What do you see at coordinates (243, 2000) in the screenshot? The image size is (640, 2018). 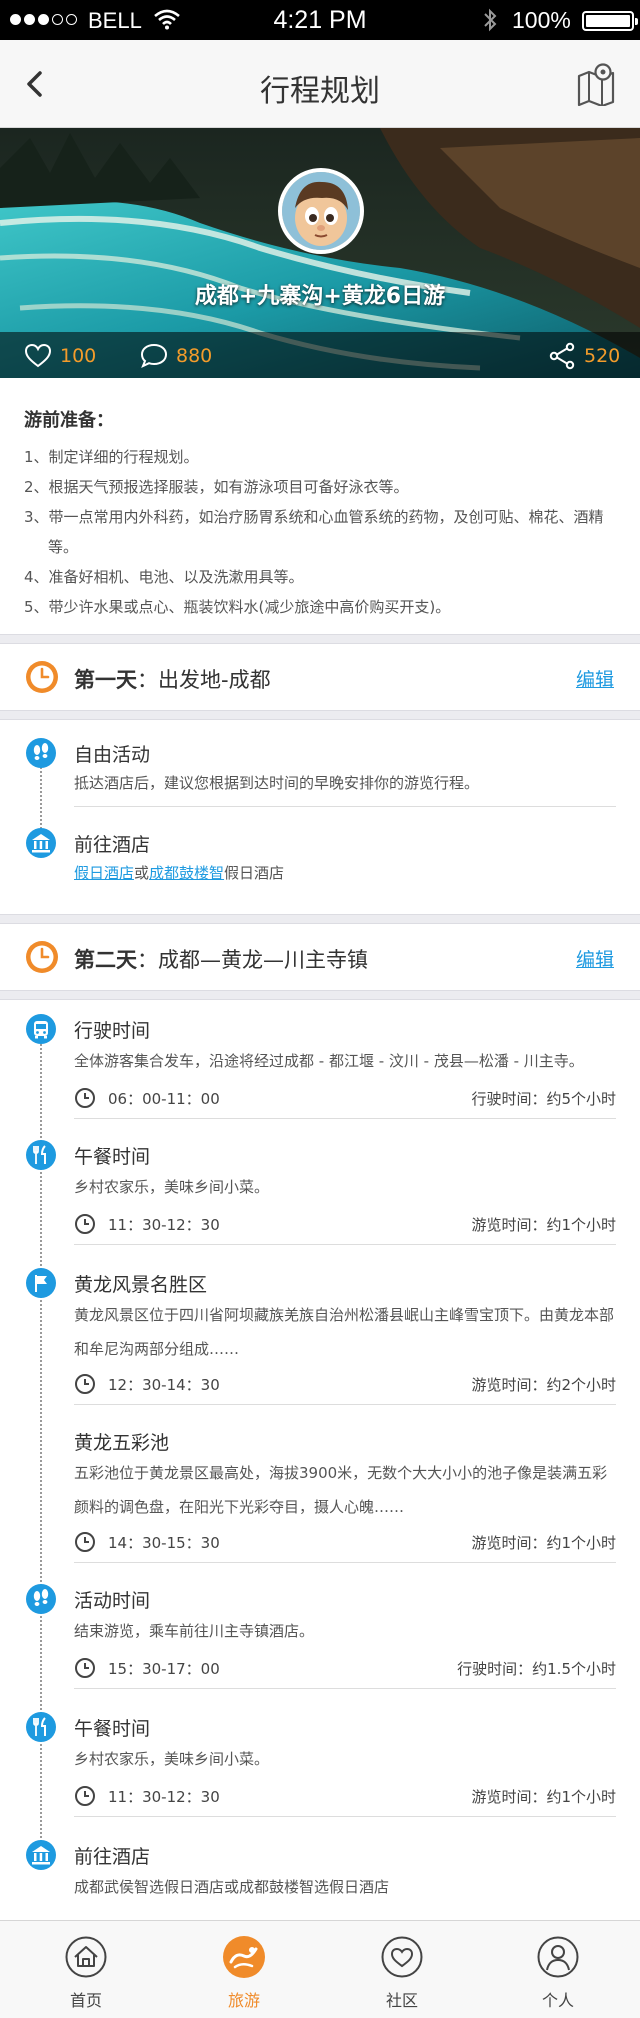 I see `tab-label: 旅游` at bounding box center [243, 2000].